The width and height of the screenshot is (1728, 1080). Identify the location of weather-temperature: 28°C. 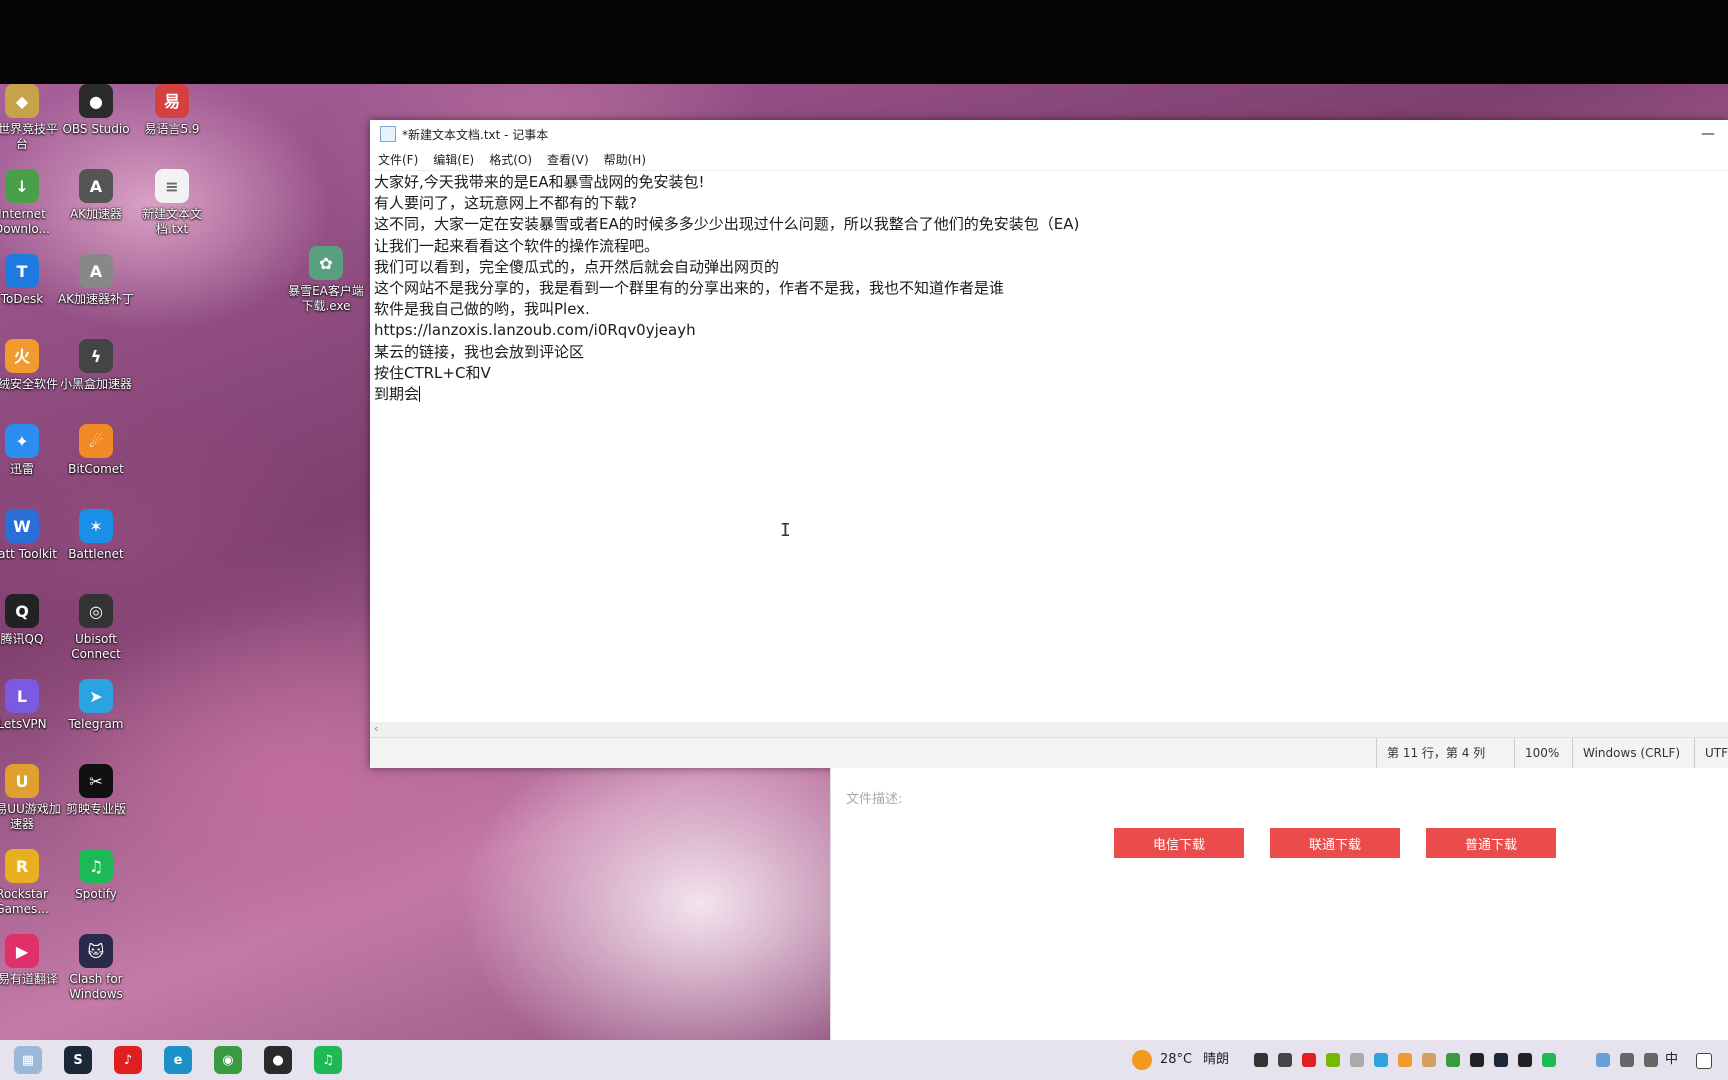
(1176, 1060).